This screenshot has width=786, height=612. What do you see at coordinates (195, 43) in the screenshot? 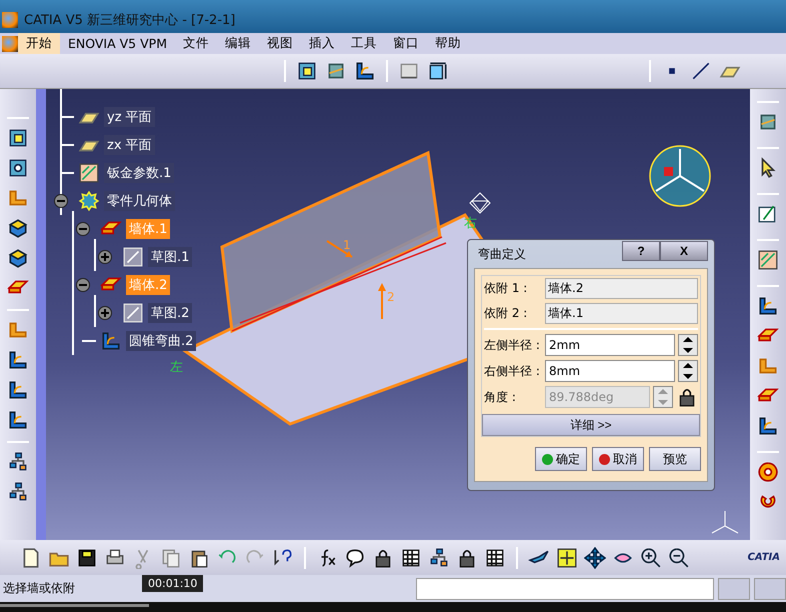
I see `menu-item: 文件` at bounding box center [195, 43].